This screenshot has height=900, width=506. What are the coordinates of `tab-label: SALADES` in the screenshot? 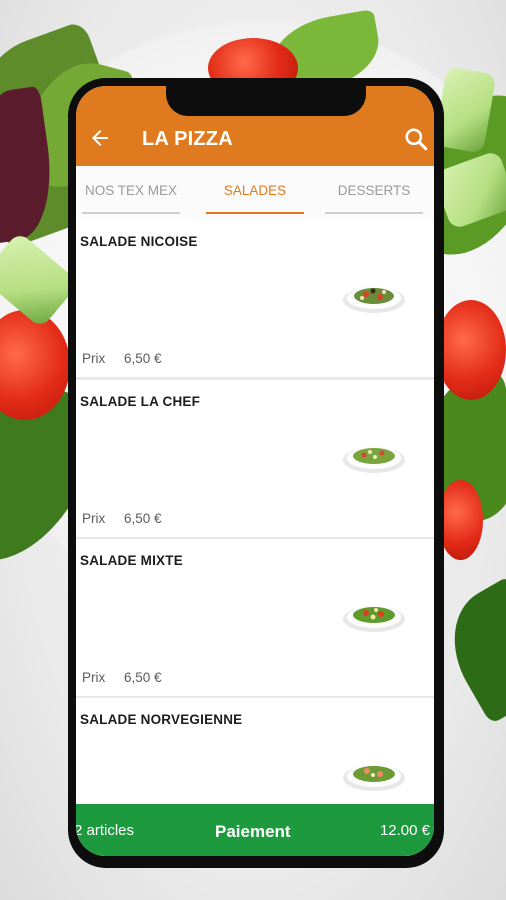 It's located at (255, 190).